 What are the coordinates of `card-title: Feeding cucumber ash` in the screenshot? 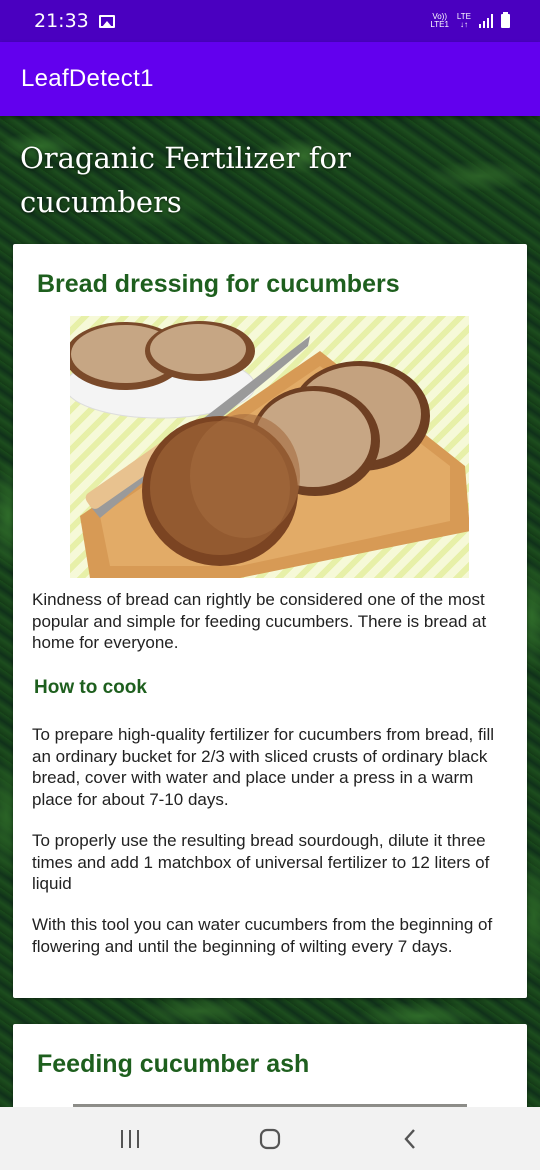 It's located at (173, 1064).